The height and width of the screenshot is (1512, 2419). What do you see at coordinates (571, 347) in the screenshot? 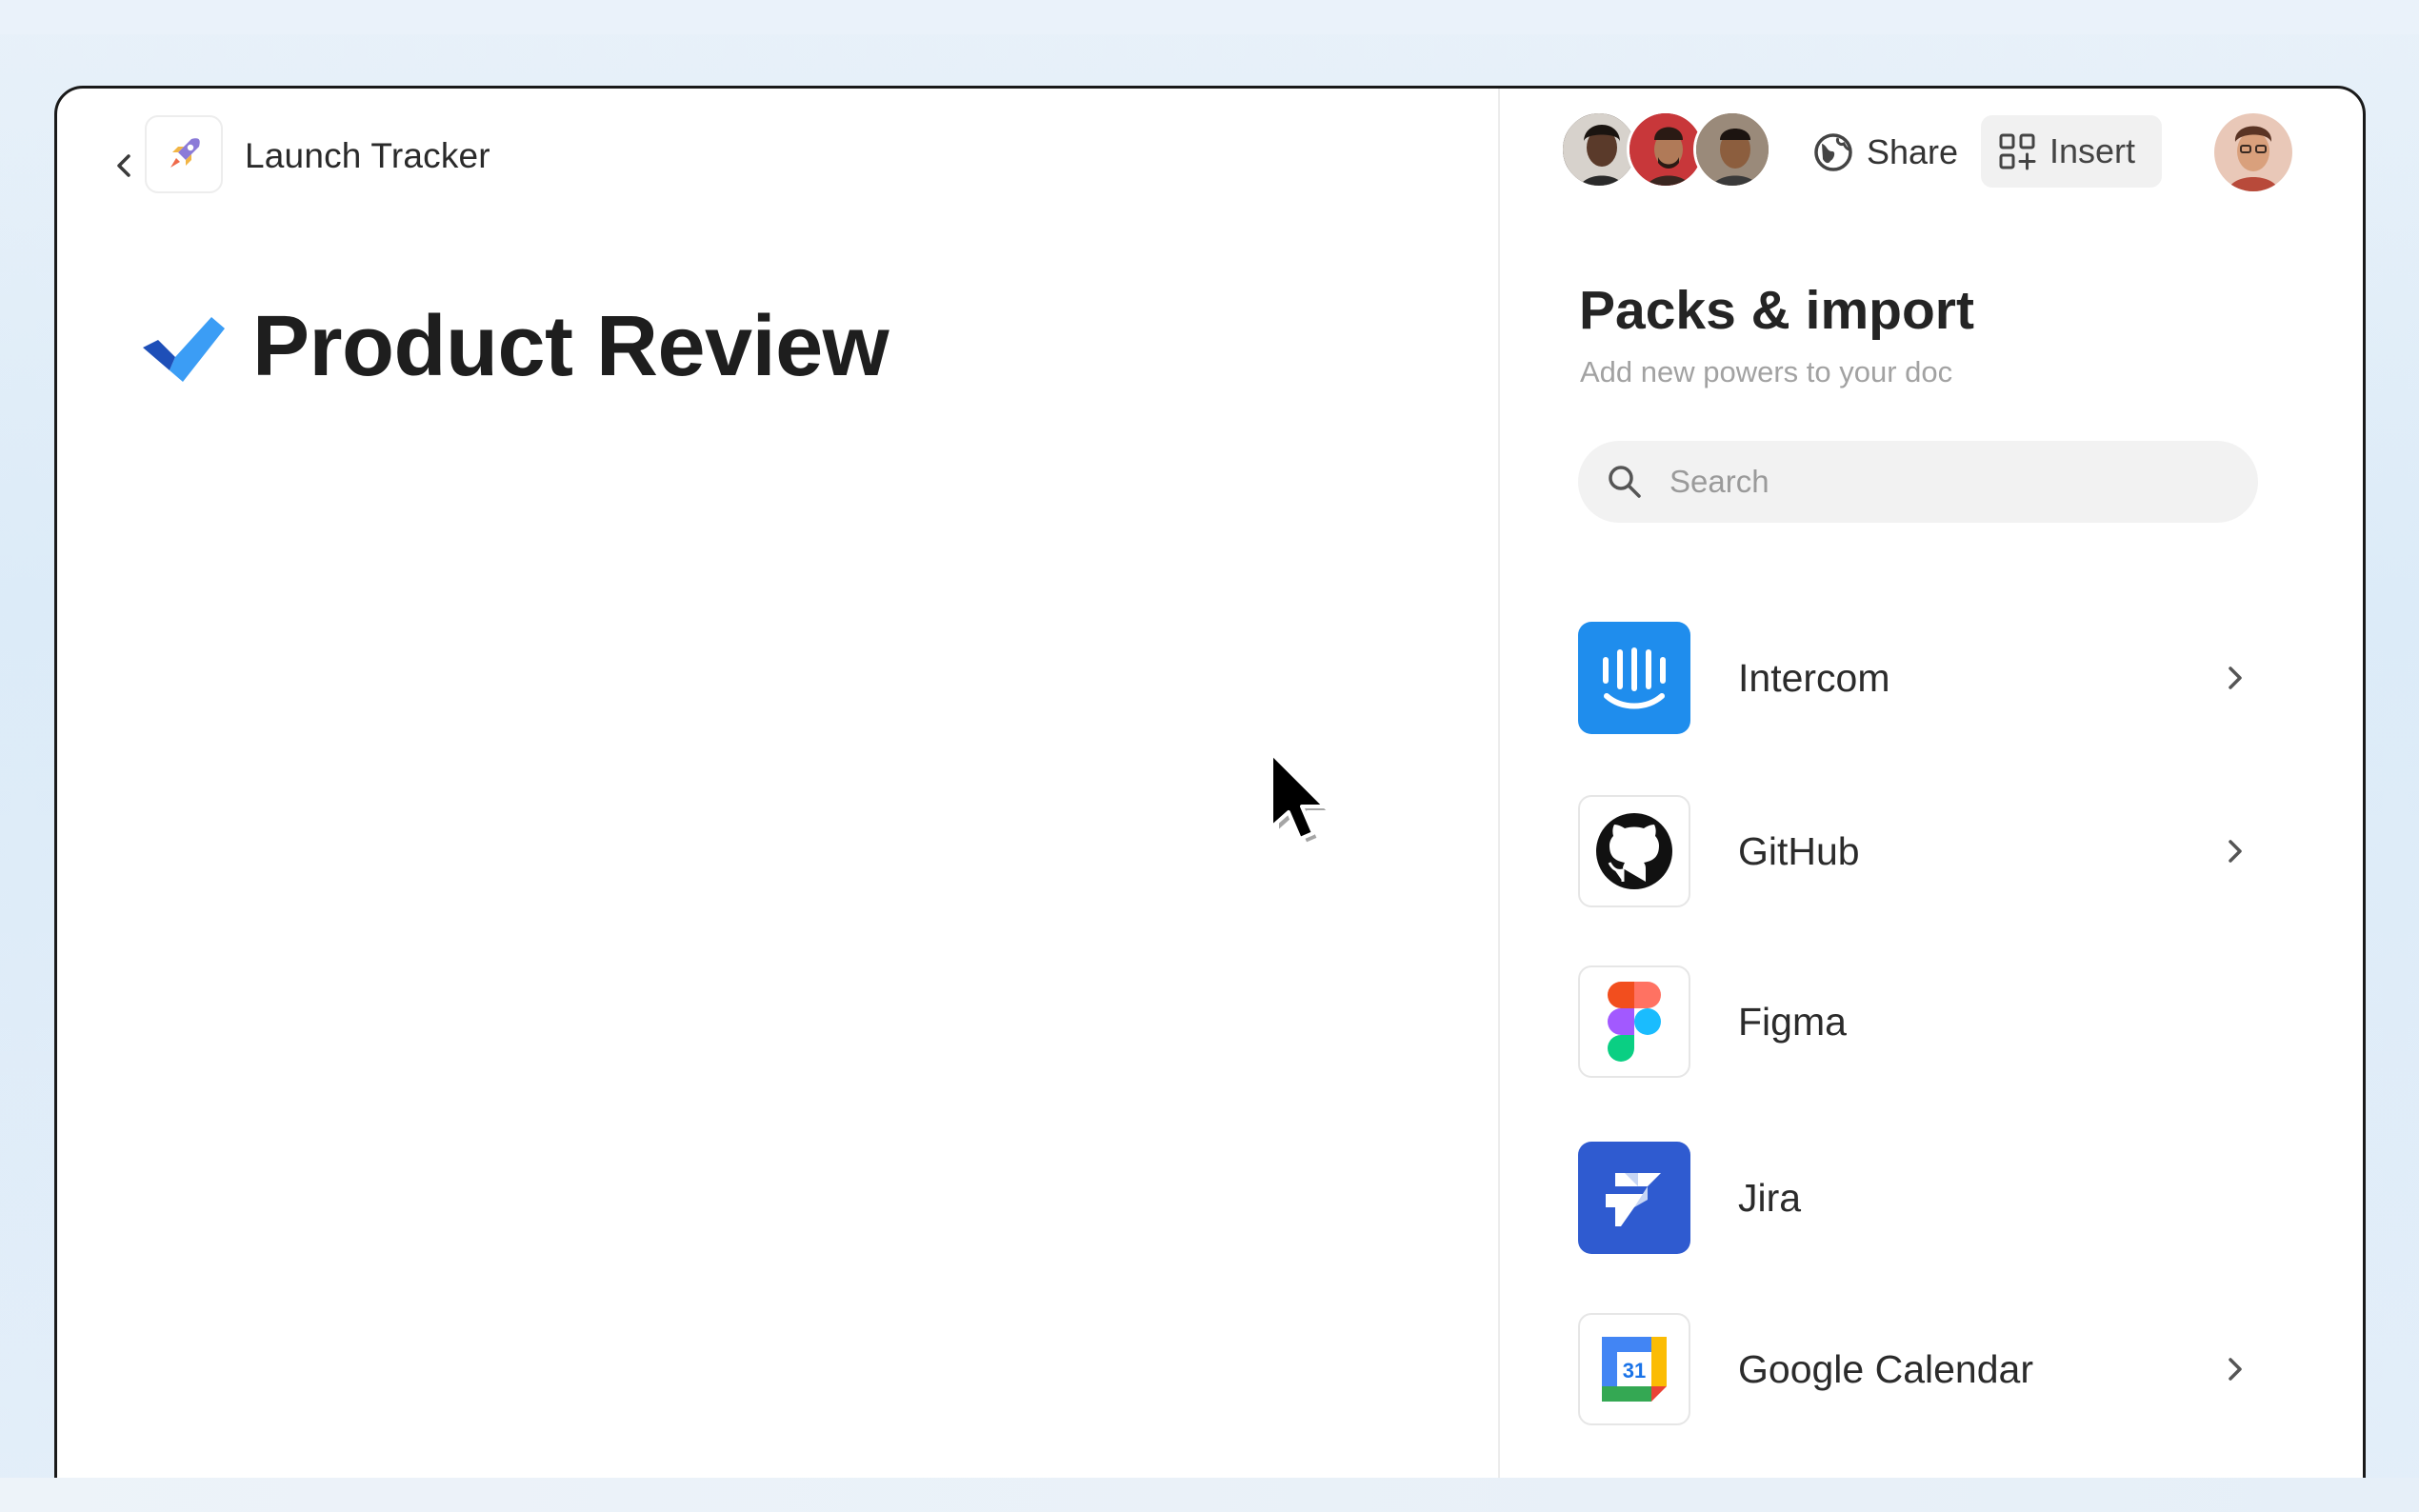
I see `page-heading: Product Review` at bounding box center [571, 347].